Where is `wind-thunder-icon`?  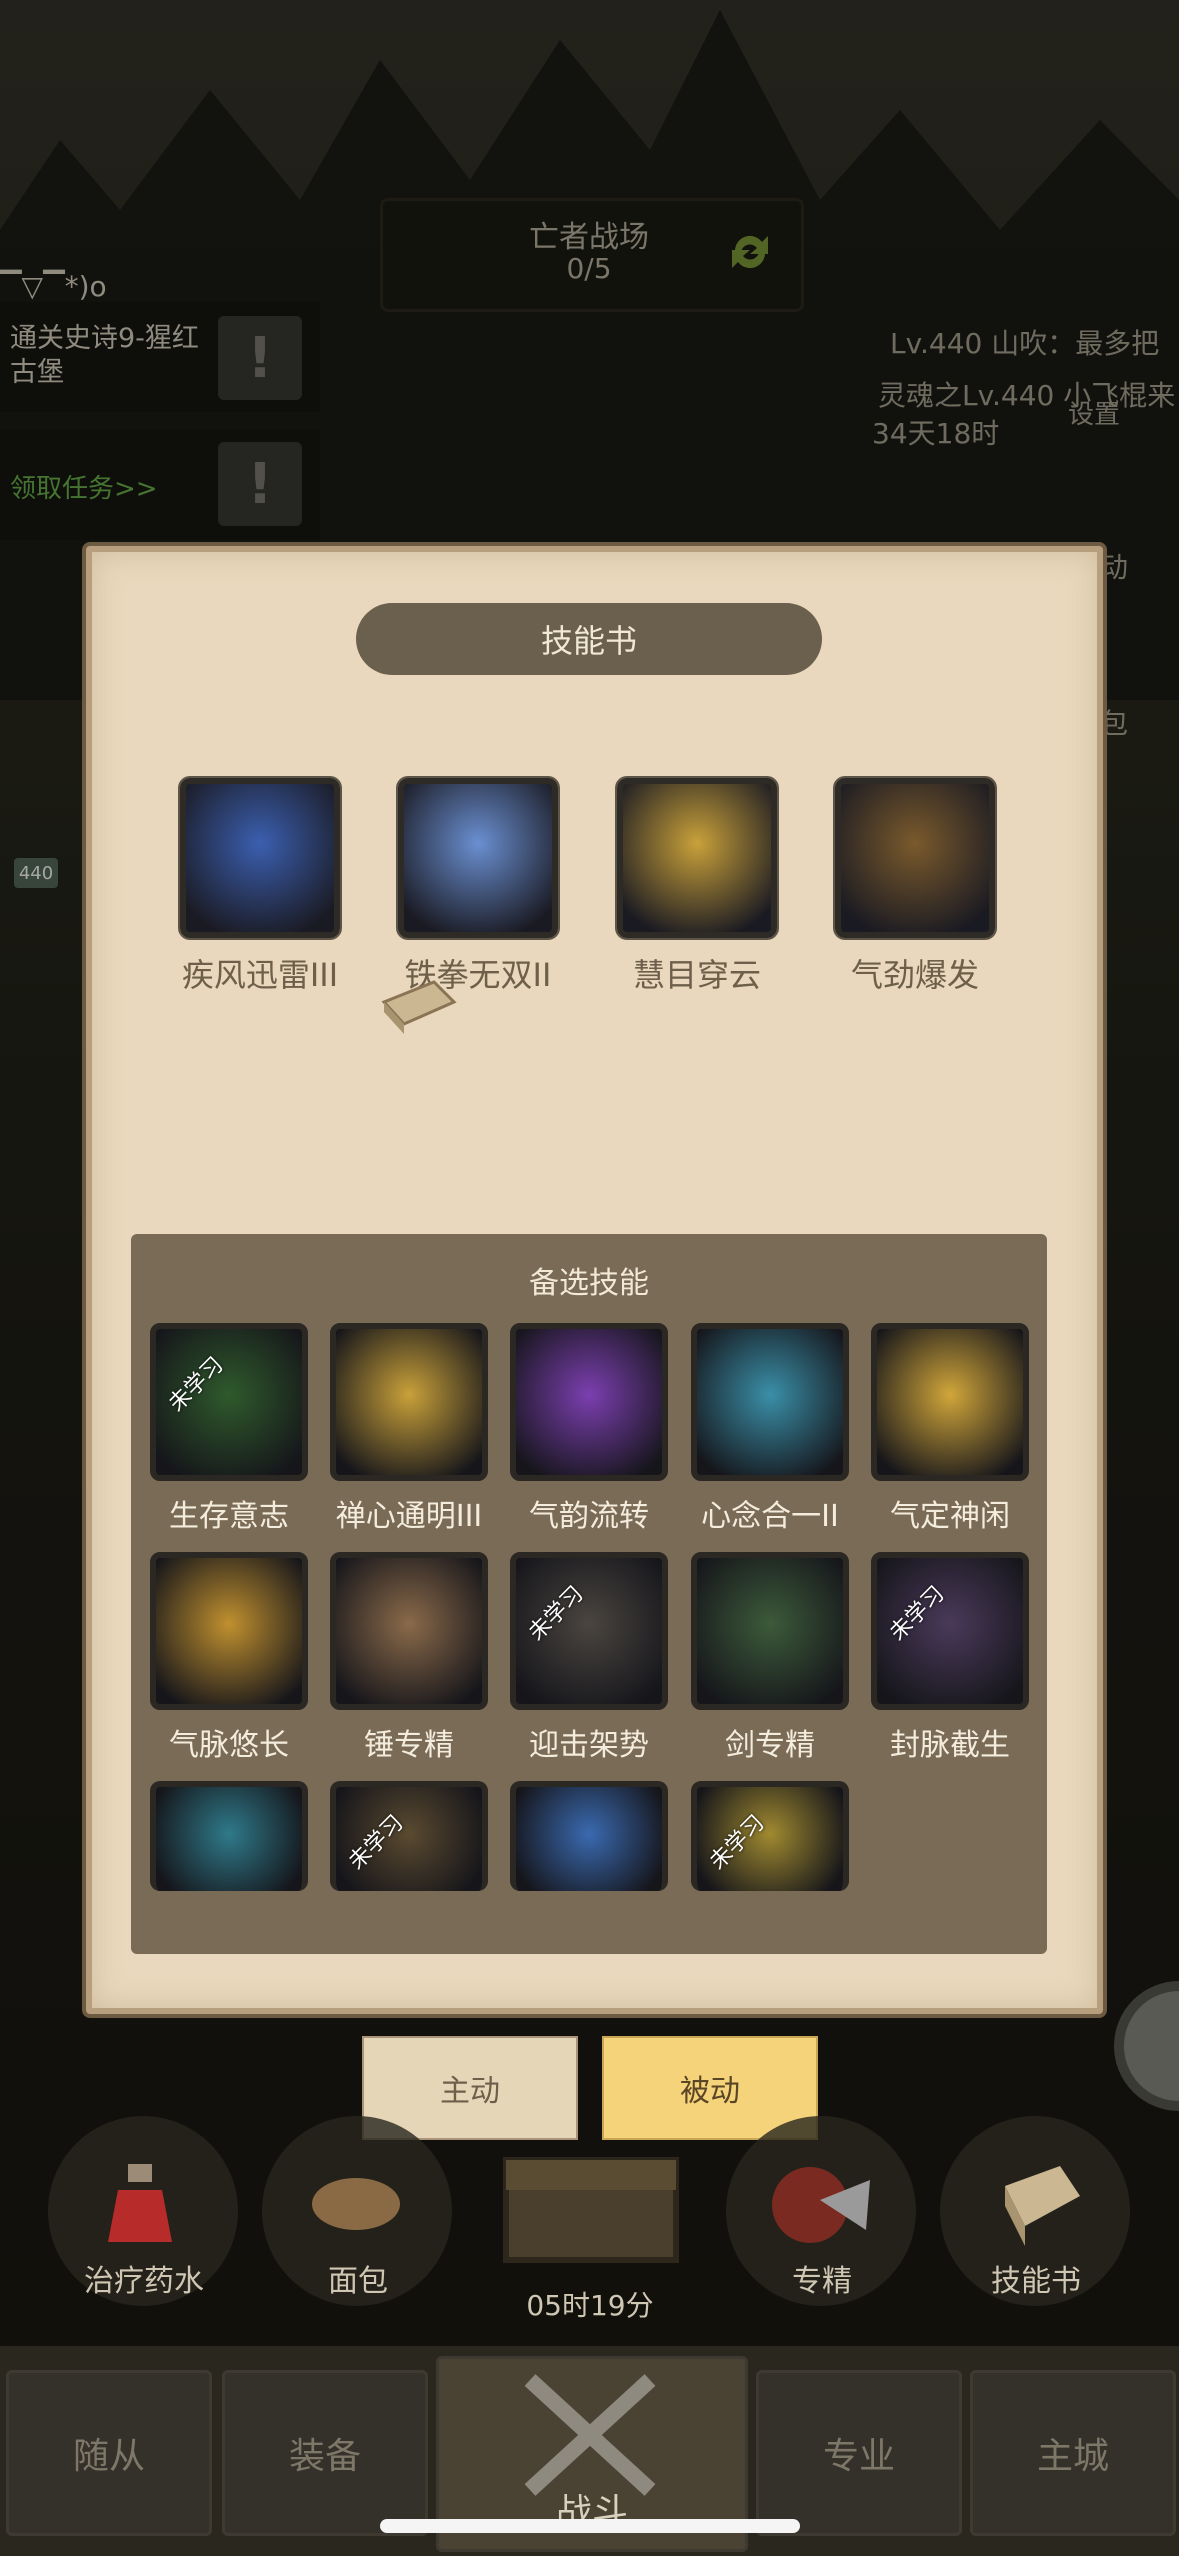 wind-thunder-icon is located at coordinates (260, 858).